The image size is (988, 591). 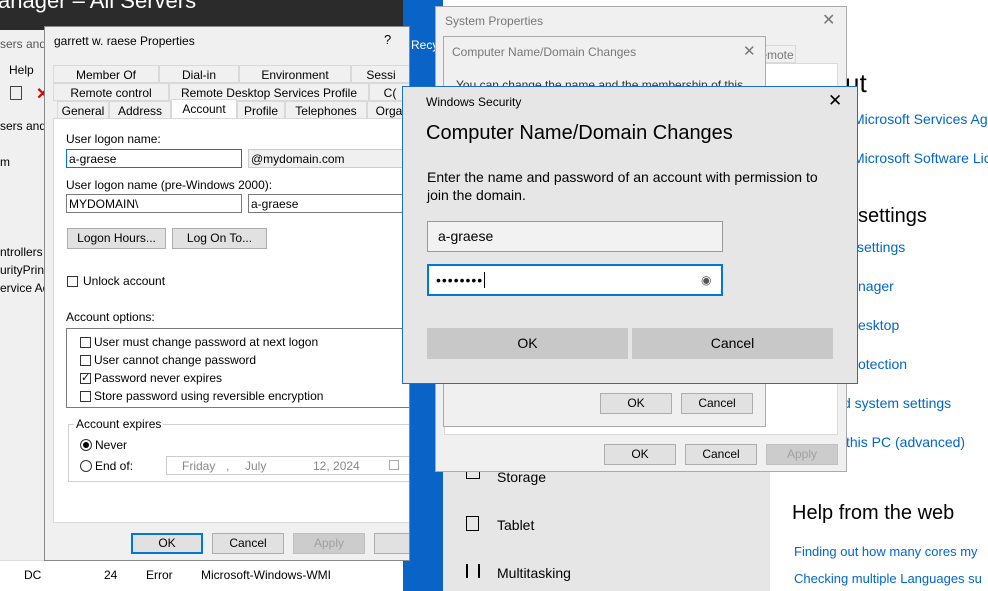 What do you see at coordinates (920, 158) in the screenshot?
I see `link-software-license: Microsoft Software Lic` at bounding box center [920, 158].